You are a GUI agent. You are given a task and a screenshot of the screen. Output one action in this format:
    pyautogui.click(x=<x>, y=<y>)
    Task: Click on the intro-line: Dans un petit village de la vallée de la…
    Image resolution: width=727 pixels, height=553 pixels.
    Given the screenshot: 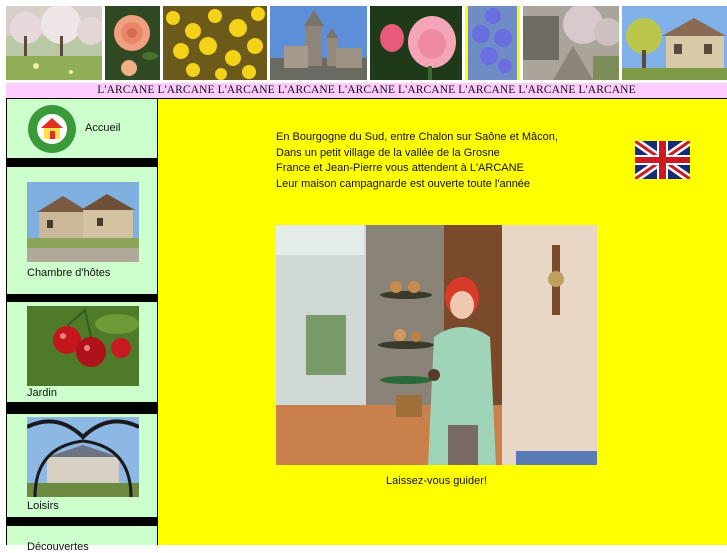 What is the action you would take?
    pyautogui.click(x=388, y=152)
    